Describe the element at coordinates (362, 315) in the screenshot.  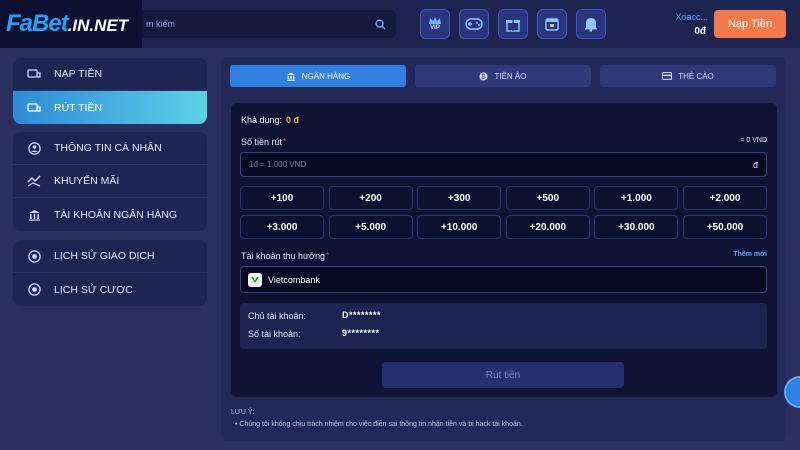
I see `holder-value: D********` at that location.